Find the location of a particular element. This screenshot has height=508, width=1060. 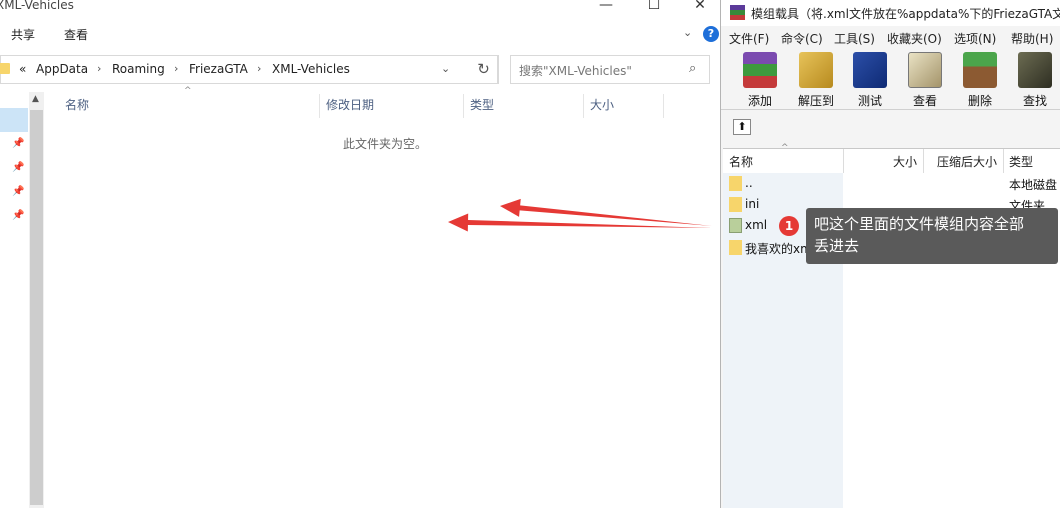

annotation-text-line2: 丢进去 is located at coordinates (837, 246).